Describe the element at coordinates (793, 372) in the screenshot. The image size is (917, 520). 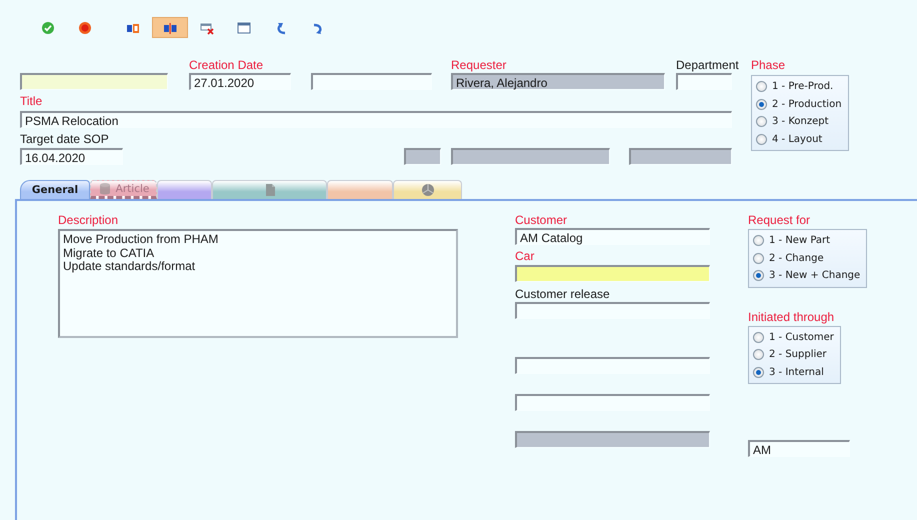
I see `radio-option: 3 - Internal` at that location.